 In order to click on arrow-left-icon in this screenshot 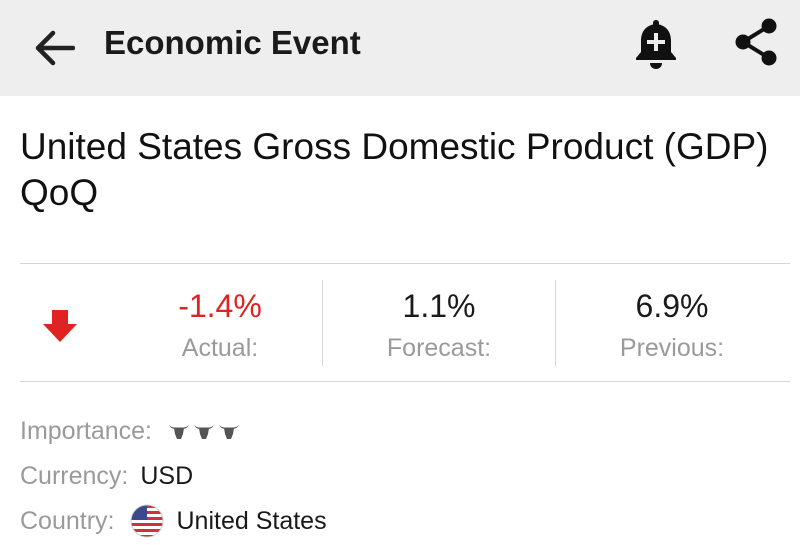, I will do `click(55, 48)`.